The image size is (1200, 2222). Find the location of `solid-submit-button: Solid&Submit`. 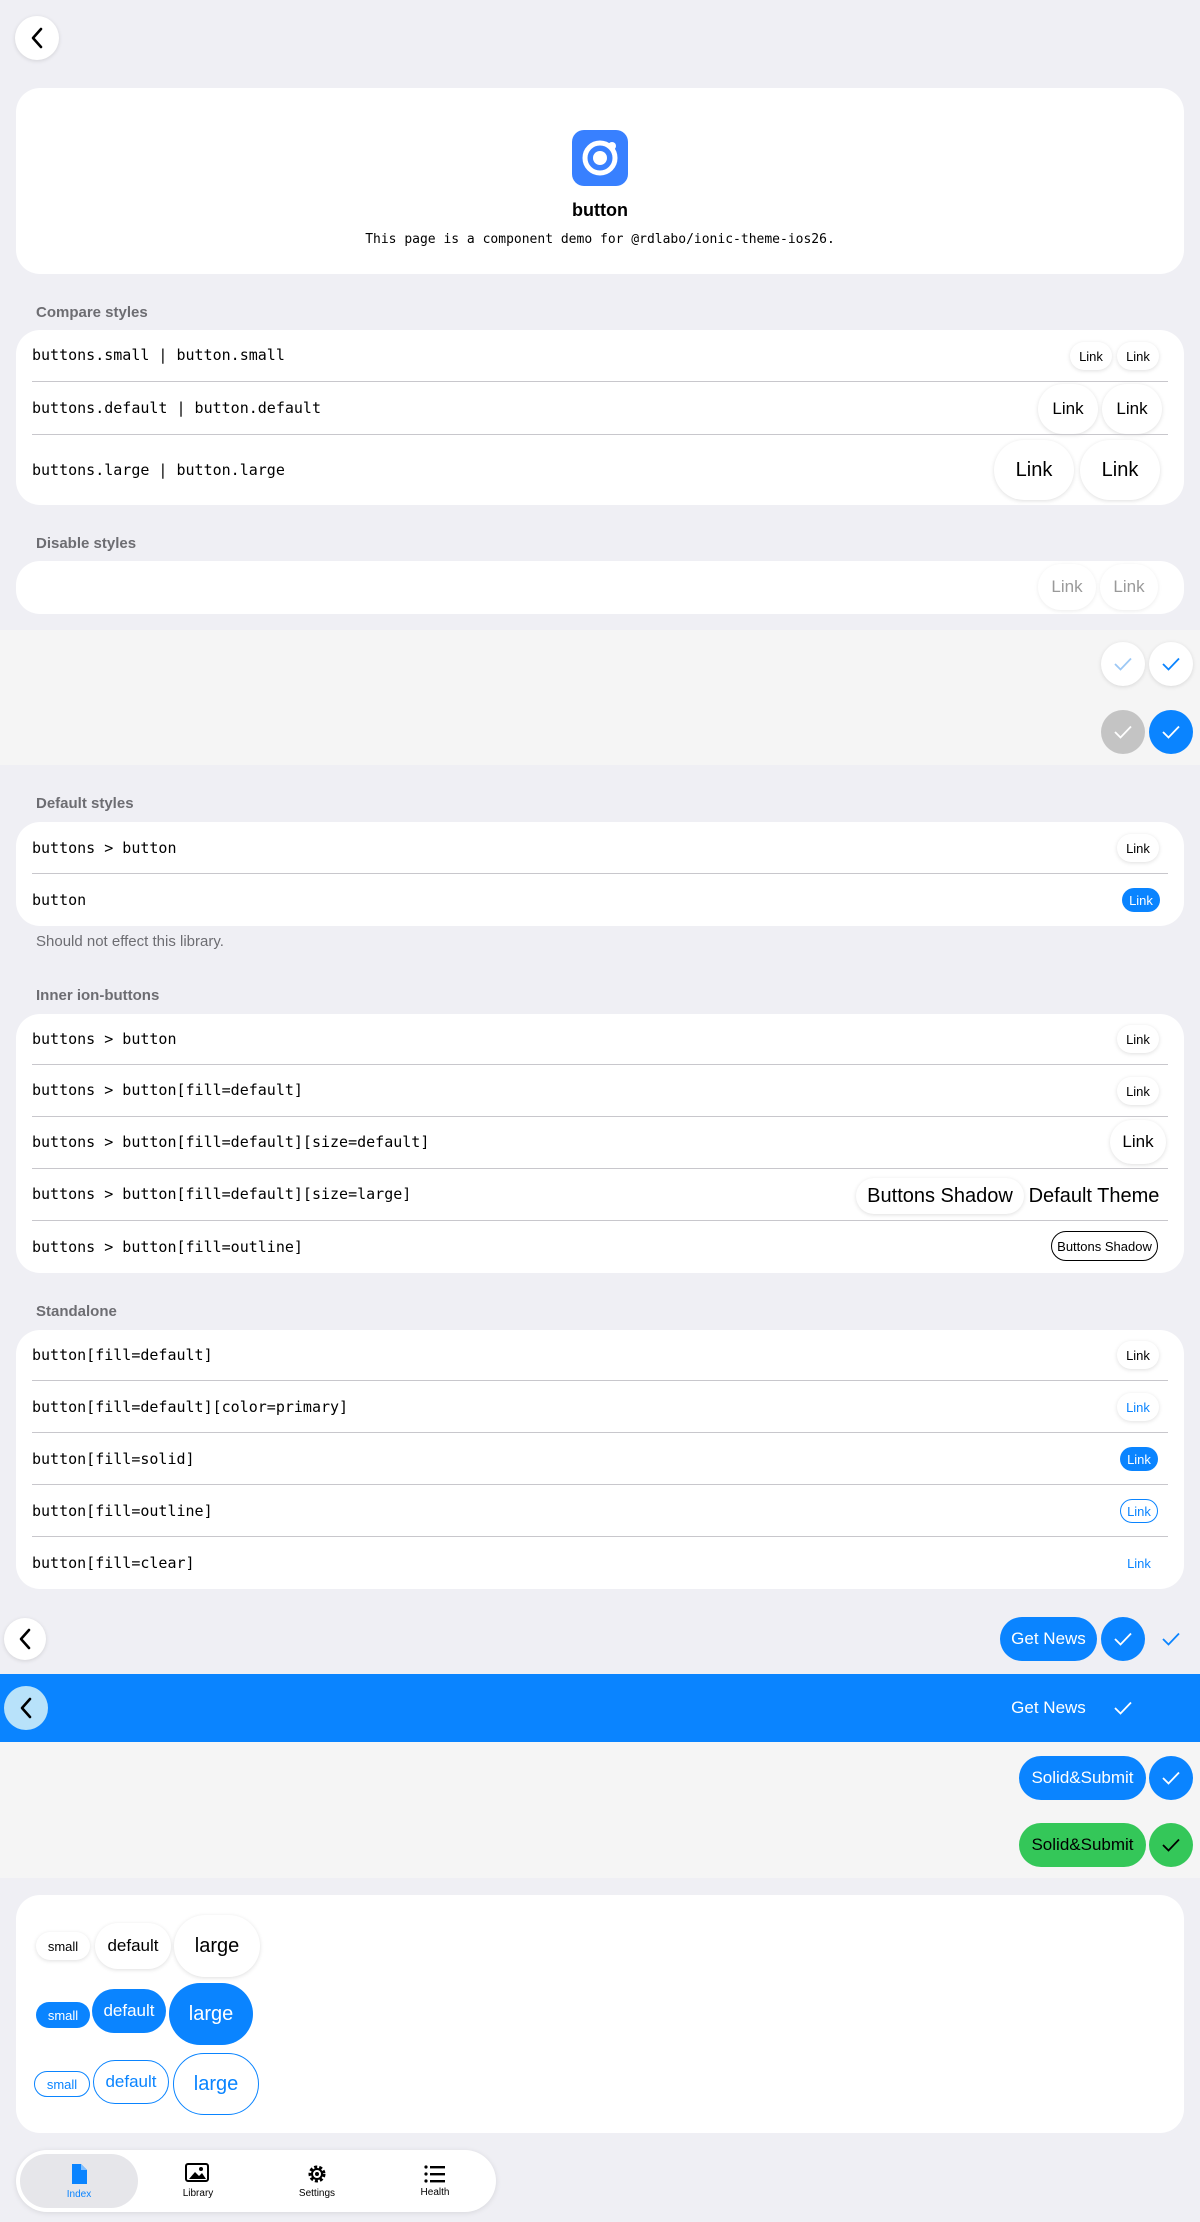

solid-submit-button: Solid&Submit is located at coordinates (1082, 1778).